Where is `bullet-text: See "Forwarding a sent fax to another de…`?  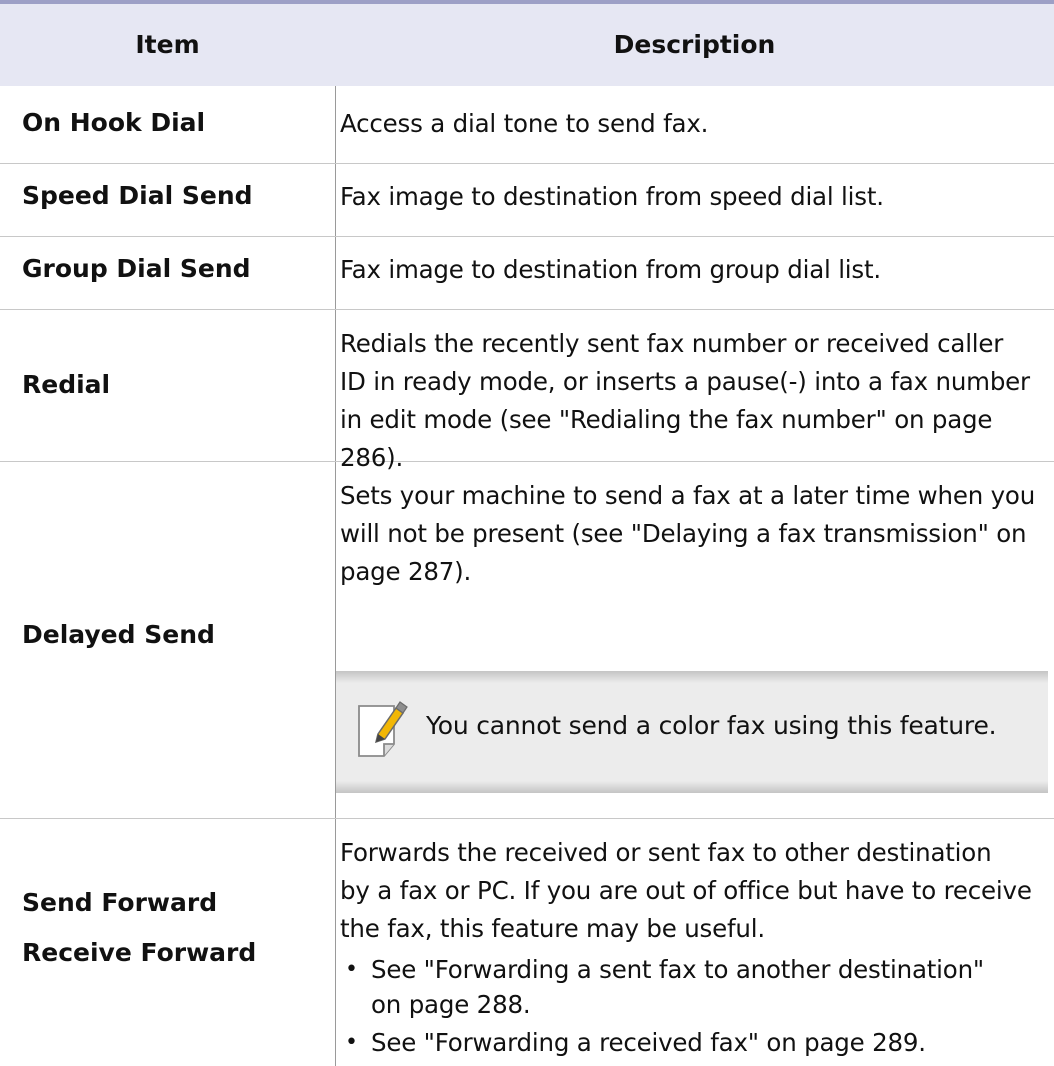 bullet-text: See "Forwarding a sent fax to another de… is located at coordinates (677, 969).